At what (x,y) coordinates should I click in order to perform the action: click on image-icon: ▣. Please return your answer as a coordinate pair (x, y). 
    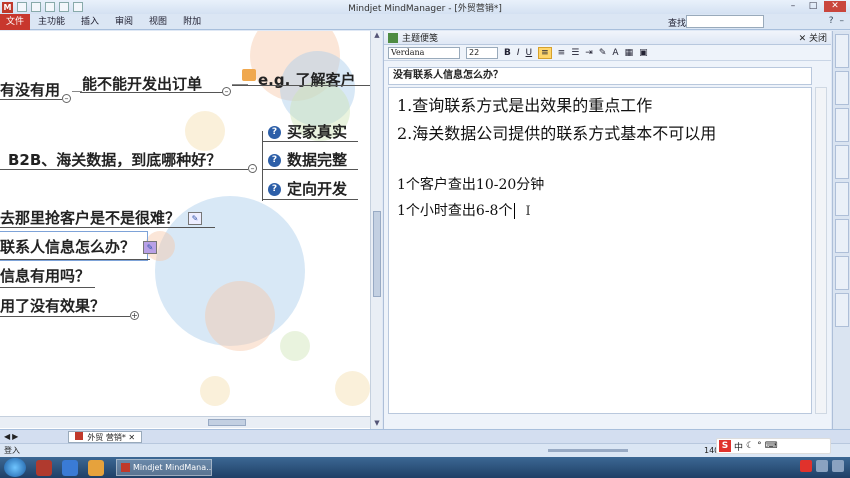
    Looking at the image, I should click on (643, 53).